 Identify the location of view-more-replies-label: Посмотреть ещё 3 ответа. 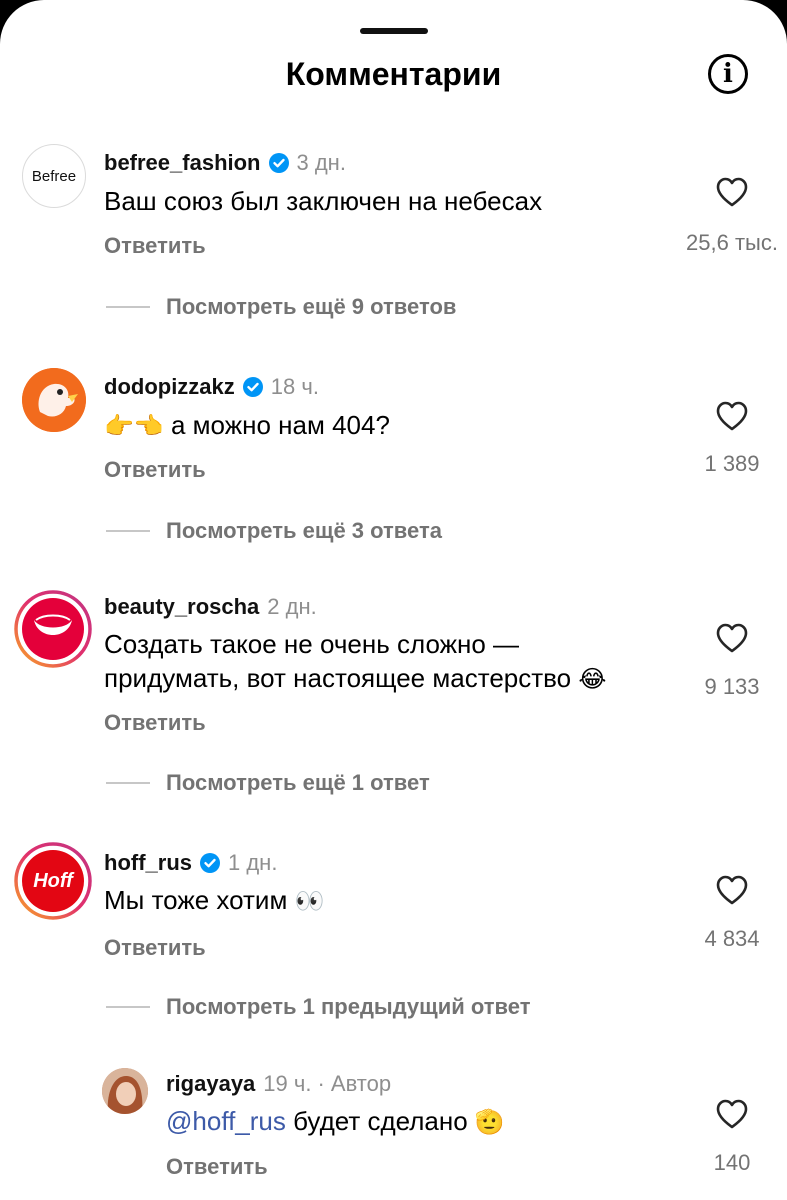
(304, 530).